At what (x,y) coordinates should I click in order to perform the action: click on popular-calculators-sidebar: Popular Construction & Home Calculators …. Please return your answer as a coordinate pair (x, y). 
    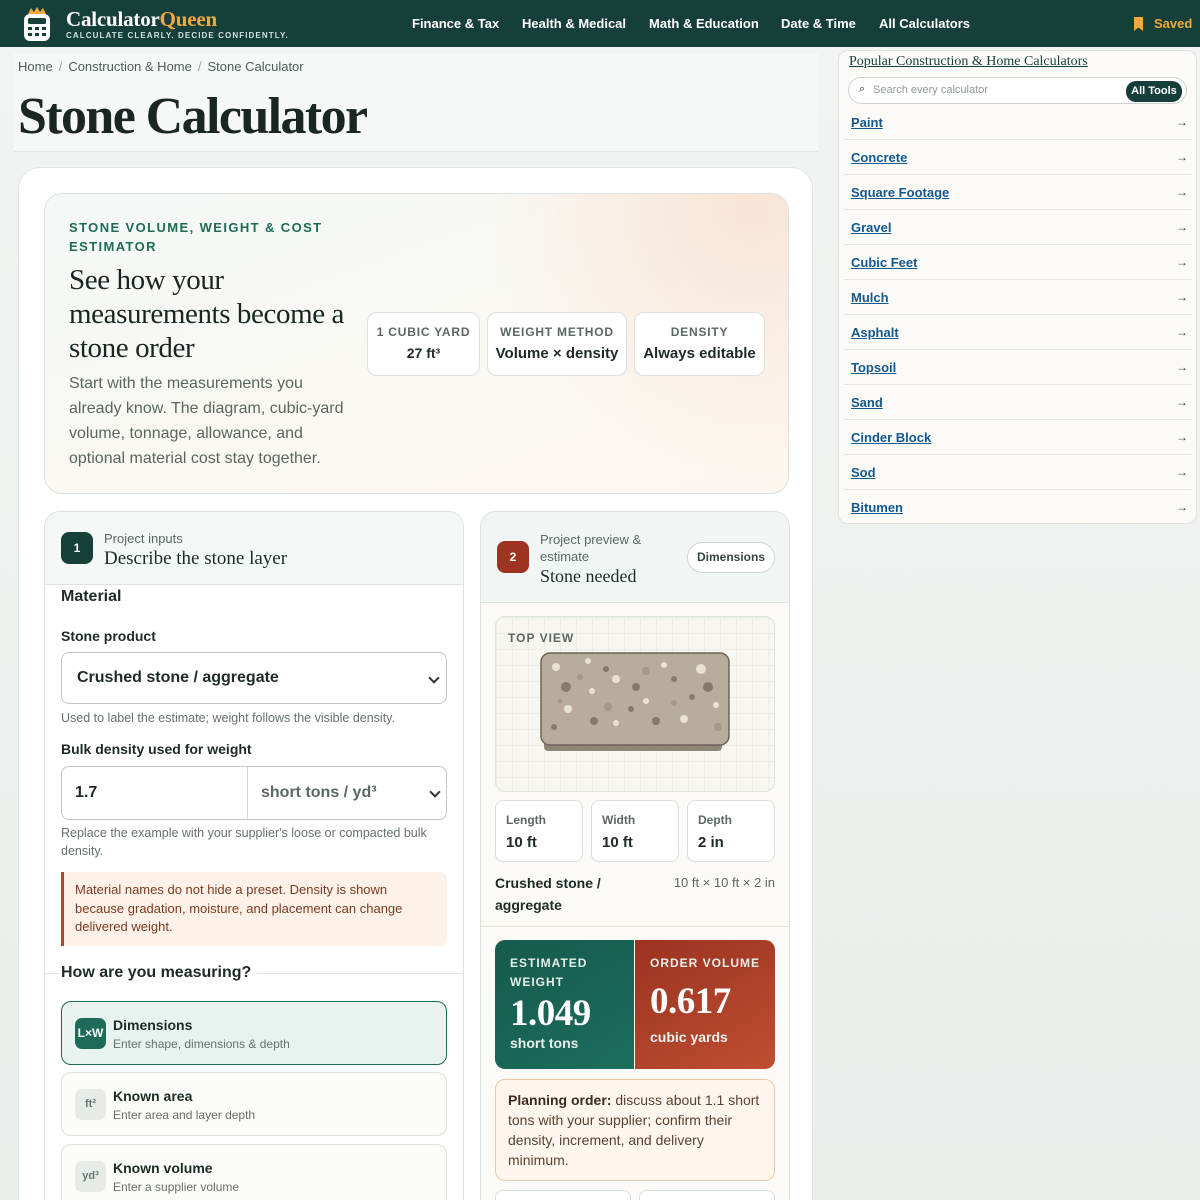
    Looking at the image, I should click on (1017, 287).